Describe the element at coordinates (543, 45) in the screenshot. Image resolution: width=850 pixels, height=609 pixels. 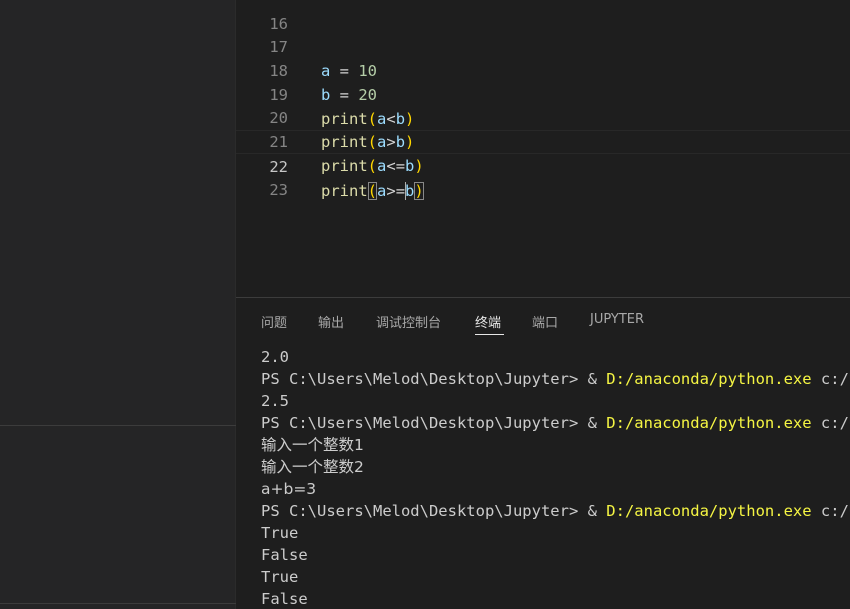
I see `code-line: 17 a = 10` at that location.